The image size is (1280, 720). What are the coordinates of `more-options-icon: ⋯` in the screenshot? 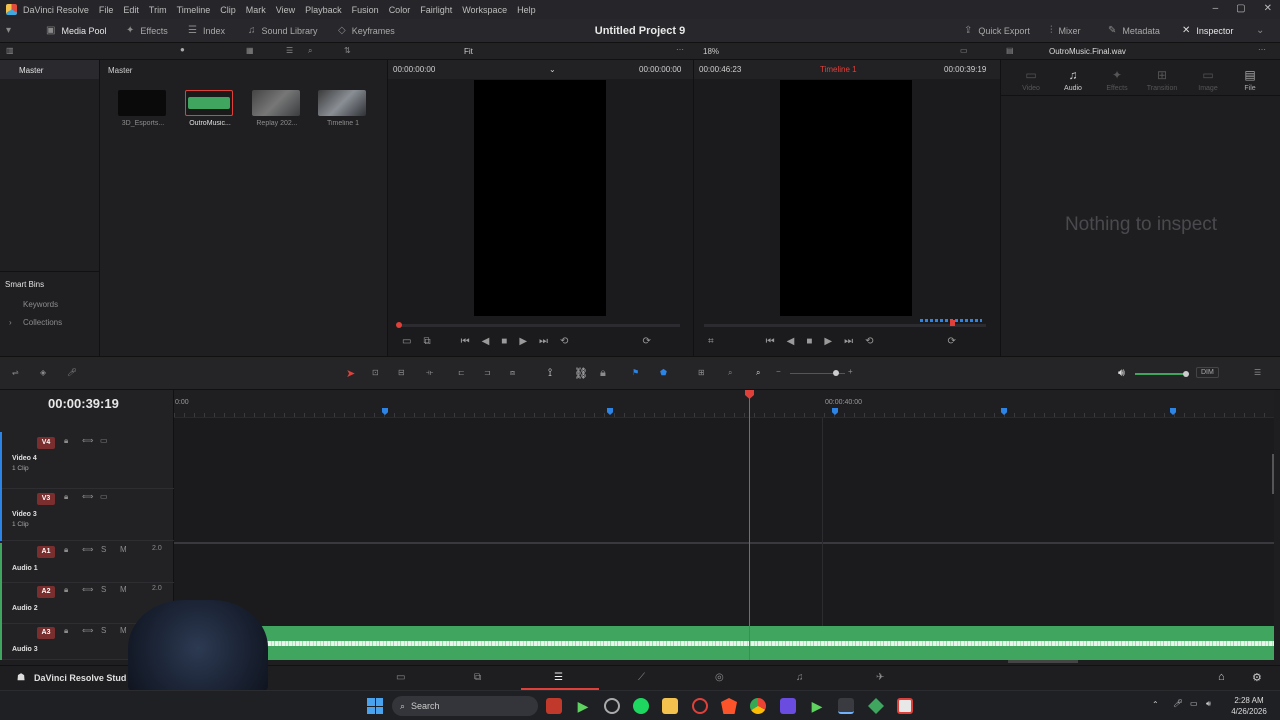 It's located at (680, 49).